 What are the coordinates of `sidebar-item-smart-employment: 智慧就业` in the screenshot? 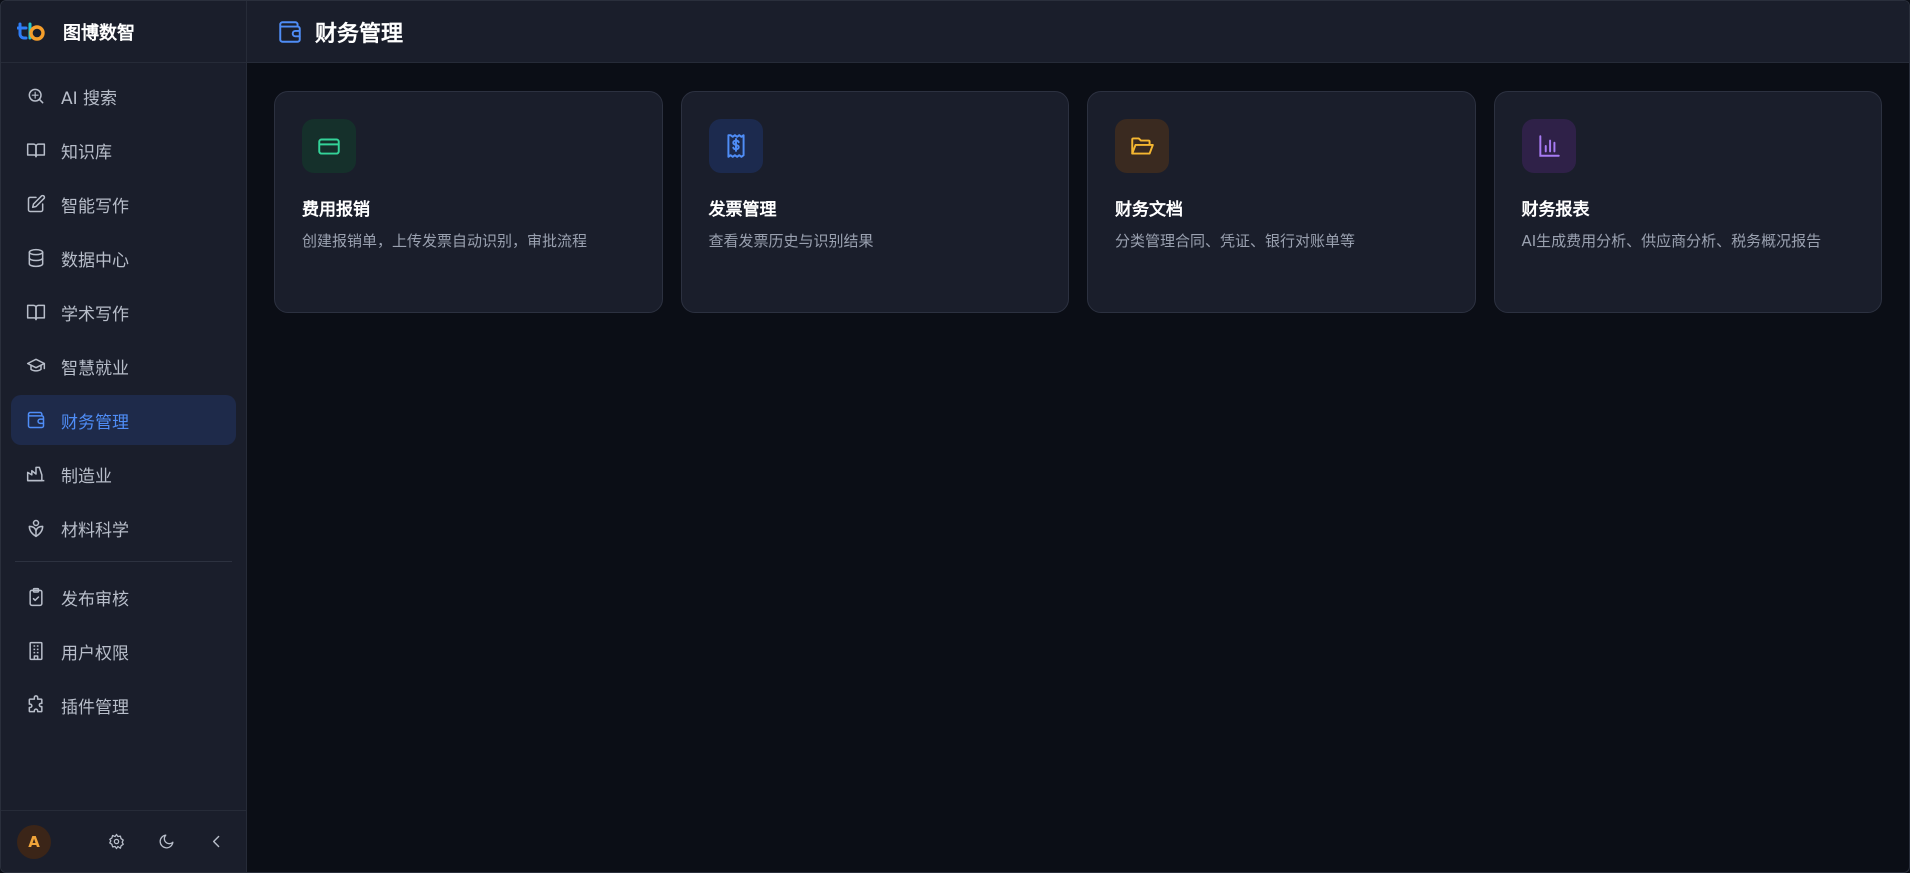 It's located at (123, 366).